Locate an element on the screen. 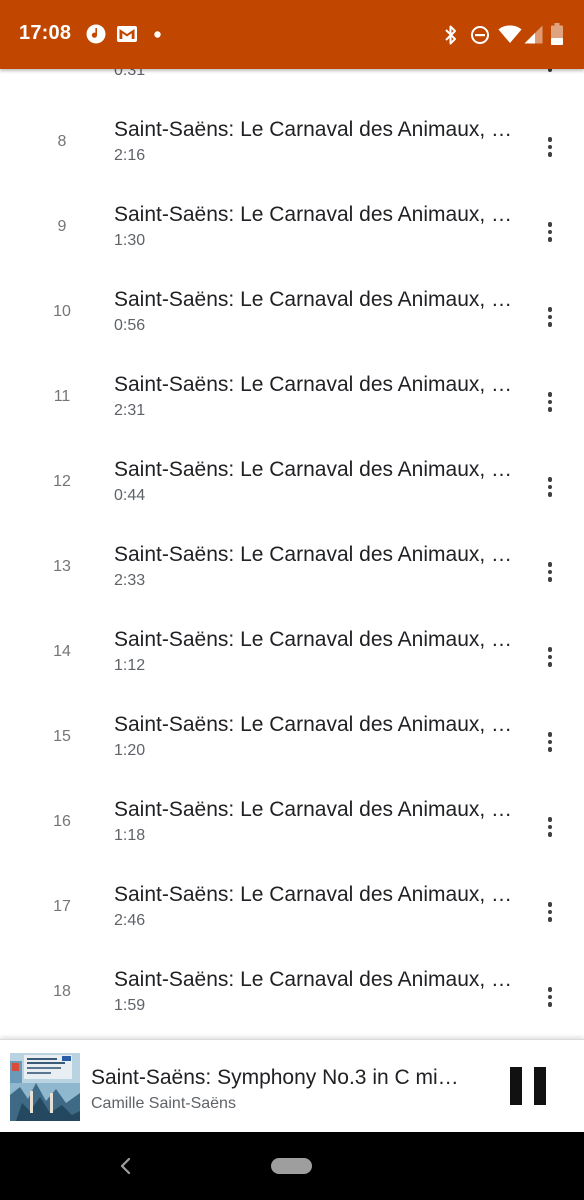 This screenshot has width=584, height=1200. battery-icon is located at coordinates (557, 34).